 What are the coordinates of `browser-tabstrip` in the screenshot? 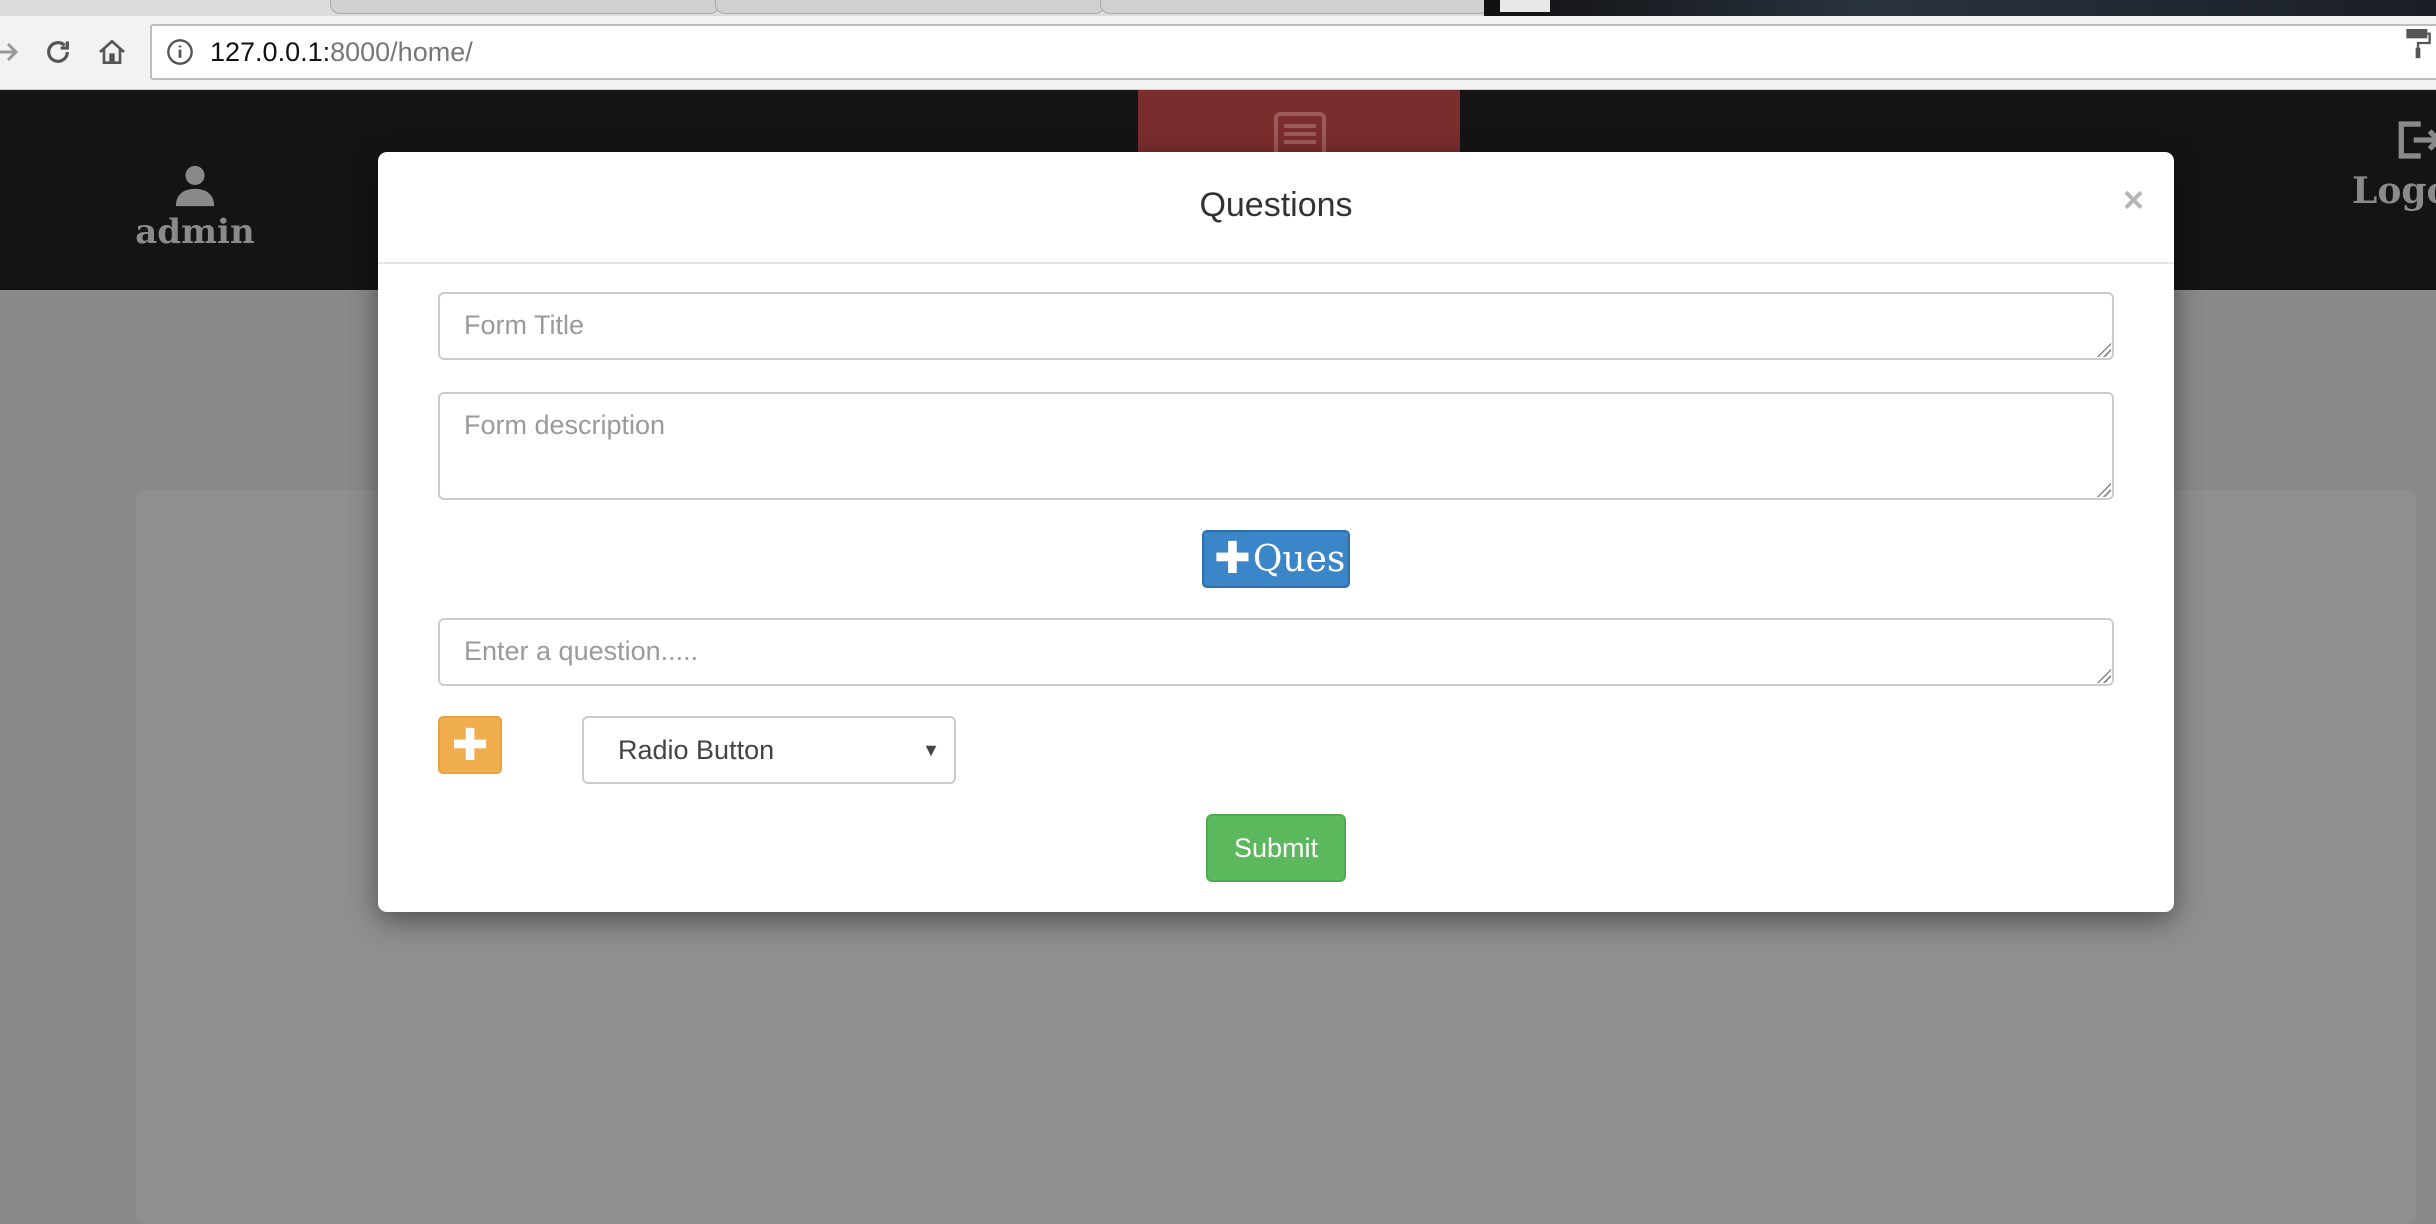 It's located at (1218, 8).